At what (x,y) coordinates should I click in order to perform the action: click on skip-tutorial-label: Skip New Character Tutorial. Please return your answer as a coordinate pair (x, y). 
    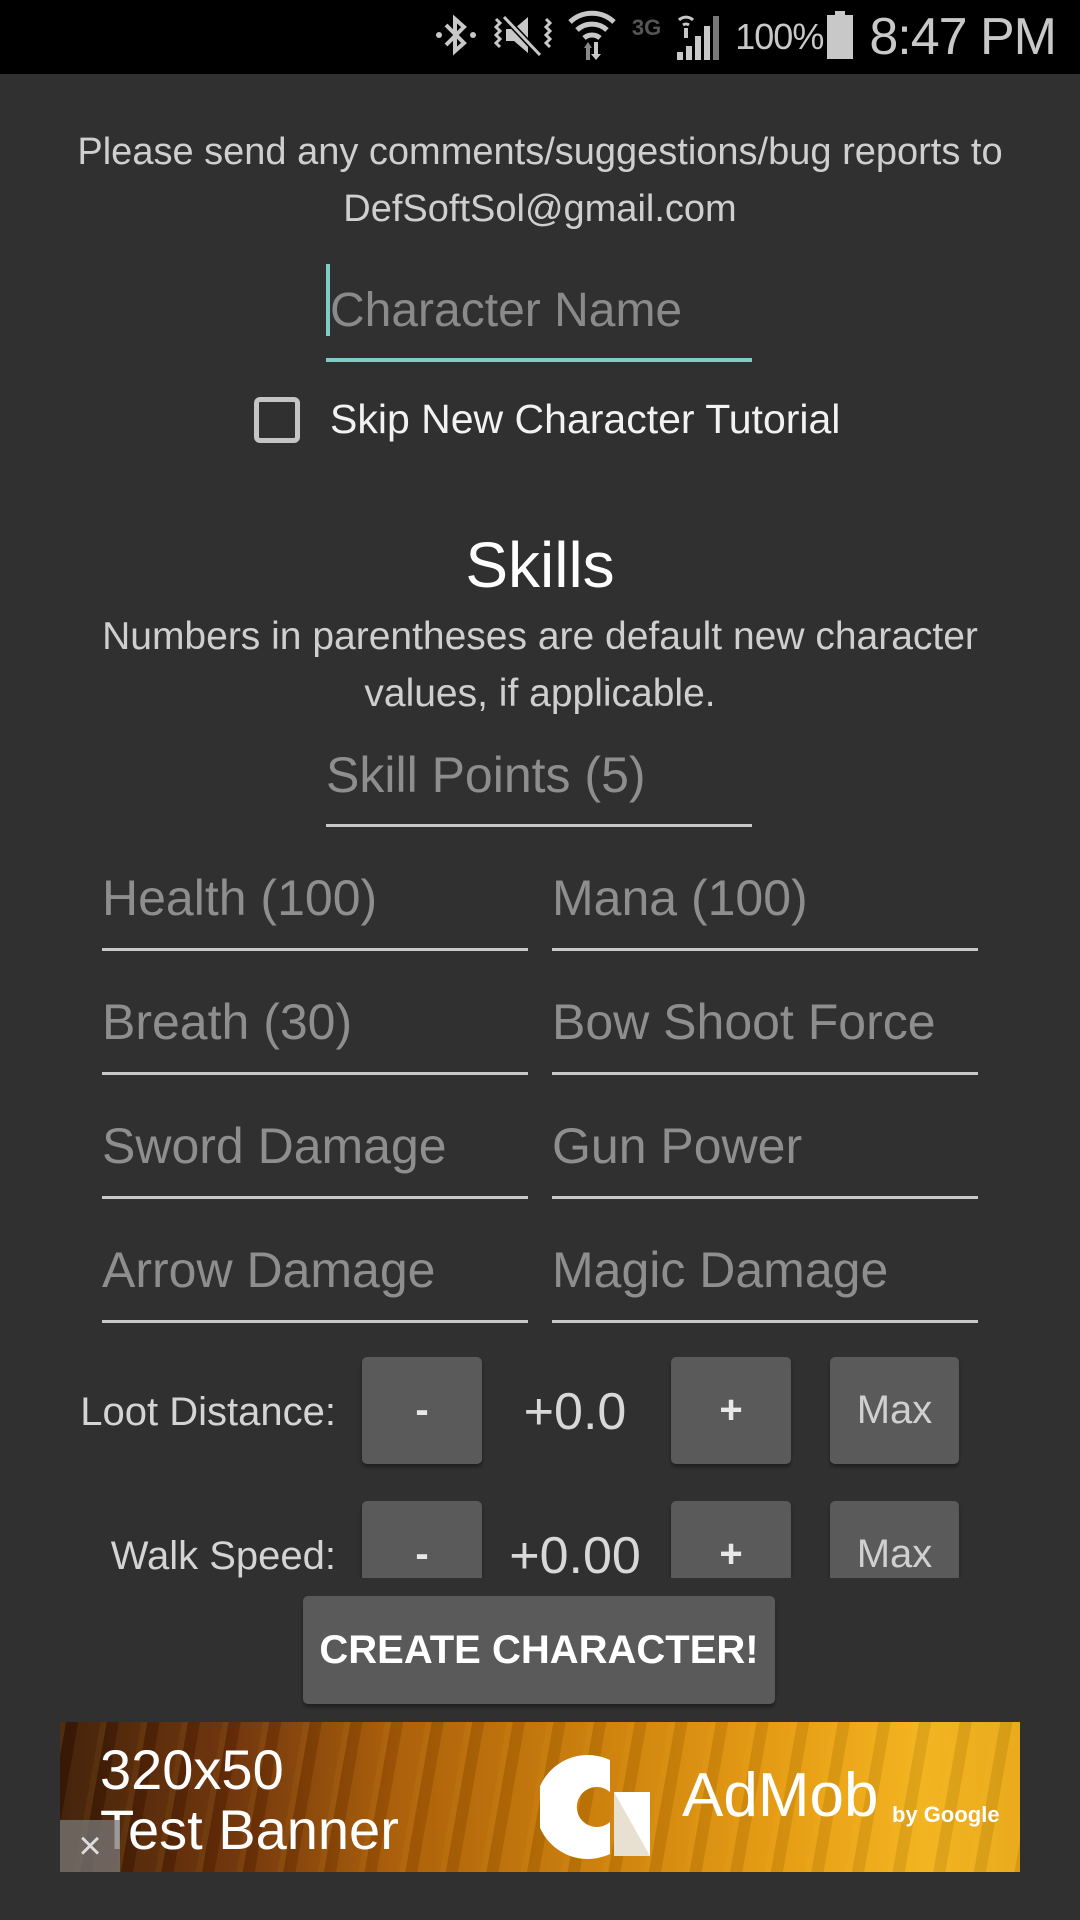
    Looking at the image, I should click on (585, 419).